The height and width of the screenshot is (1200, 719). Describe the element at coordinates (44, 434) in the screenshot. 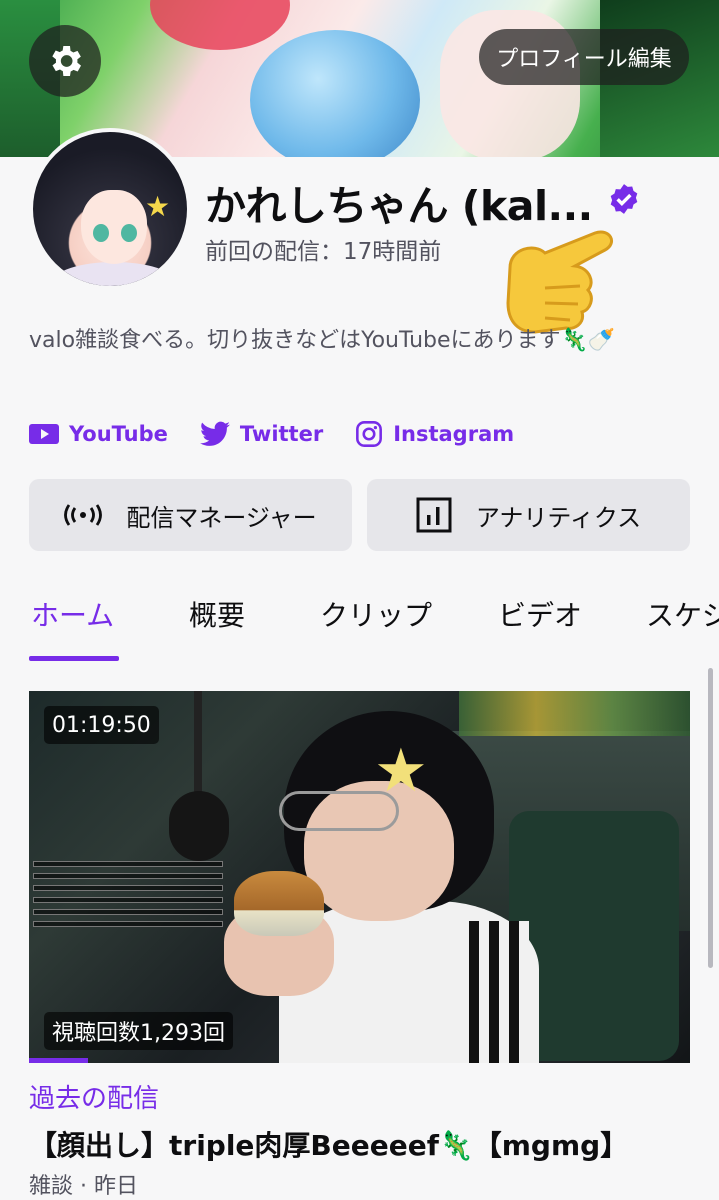

I see `youtube-icon` at that location.